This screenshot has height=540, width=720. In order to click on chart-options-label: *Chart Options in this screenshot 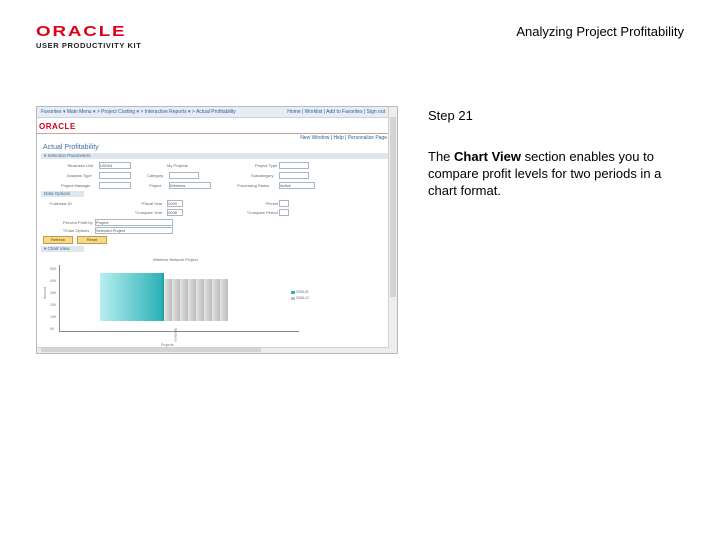, I will do `click(76, 230)`.